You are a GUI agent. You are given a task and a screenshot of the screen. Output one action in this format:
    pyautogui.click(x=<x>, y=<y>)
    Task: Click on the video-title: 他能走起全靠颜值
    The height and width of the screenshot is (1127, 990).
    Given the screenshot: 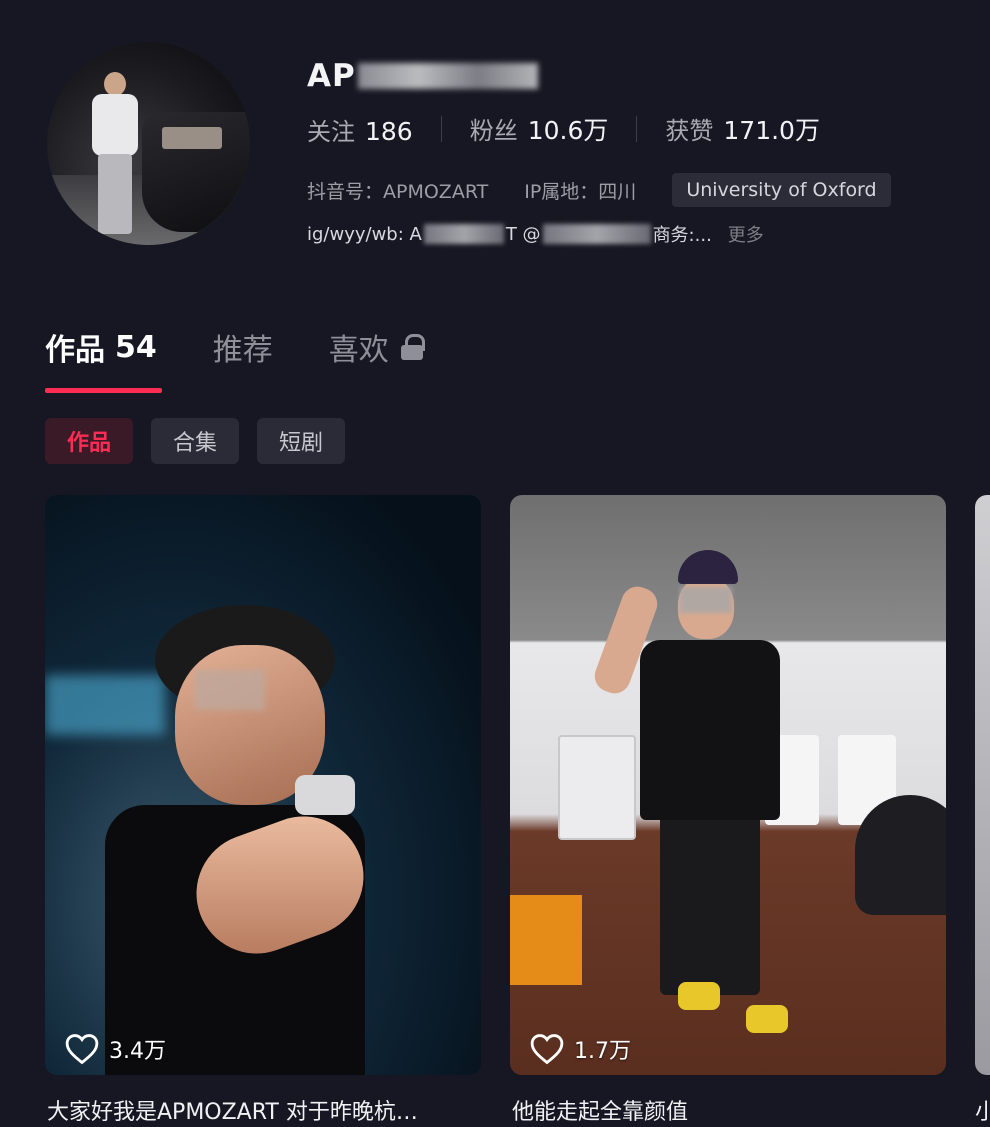 What is the action you would take?
    pyautogui.click(x=600, y=1110)
    